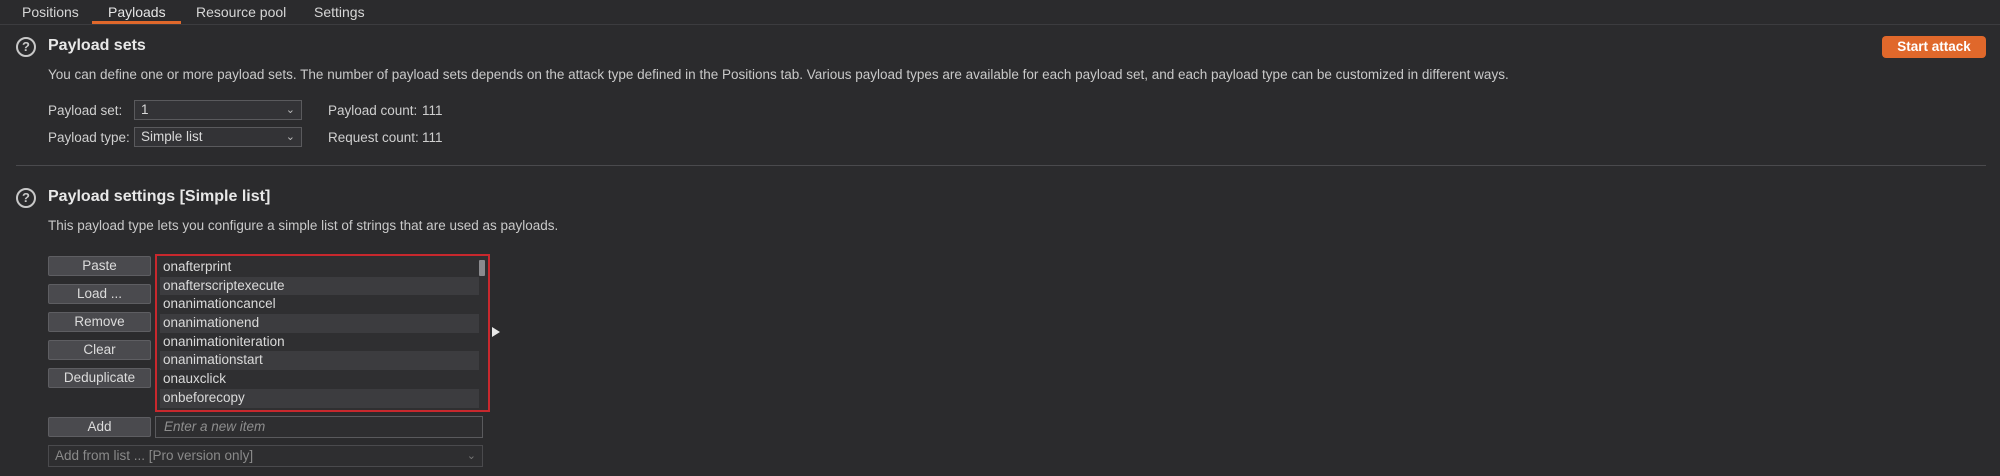  What do you see at coordinates (99, 427) in the screenshot?
I see `add-button: Add` at bounding box center [99, 427].